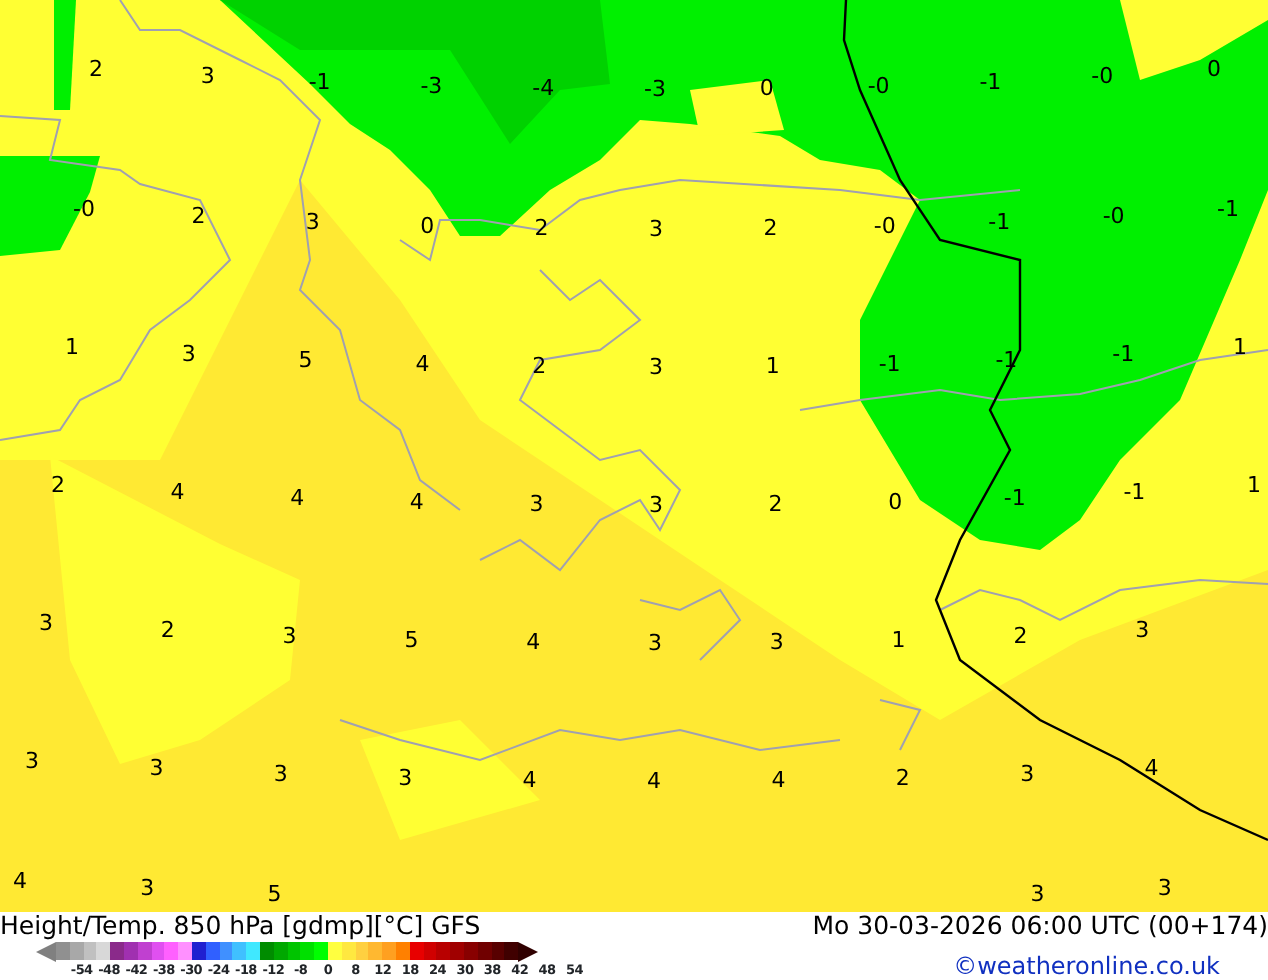 The height and width of the screenshot is (980, 1268). Describe the element at coordinates (1040, 926) in the screenshot. I see `forecast-datetime: Mo 30-03-2026 06:00 UTC (00+174)` at that location.